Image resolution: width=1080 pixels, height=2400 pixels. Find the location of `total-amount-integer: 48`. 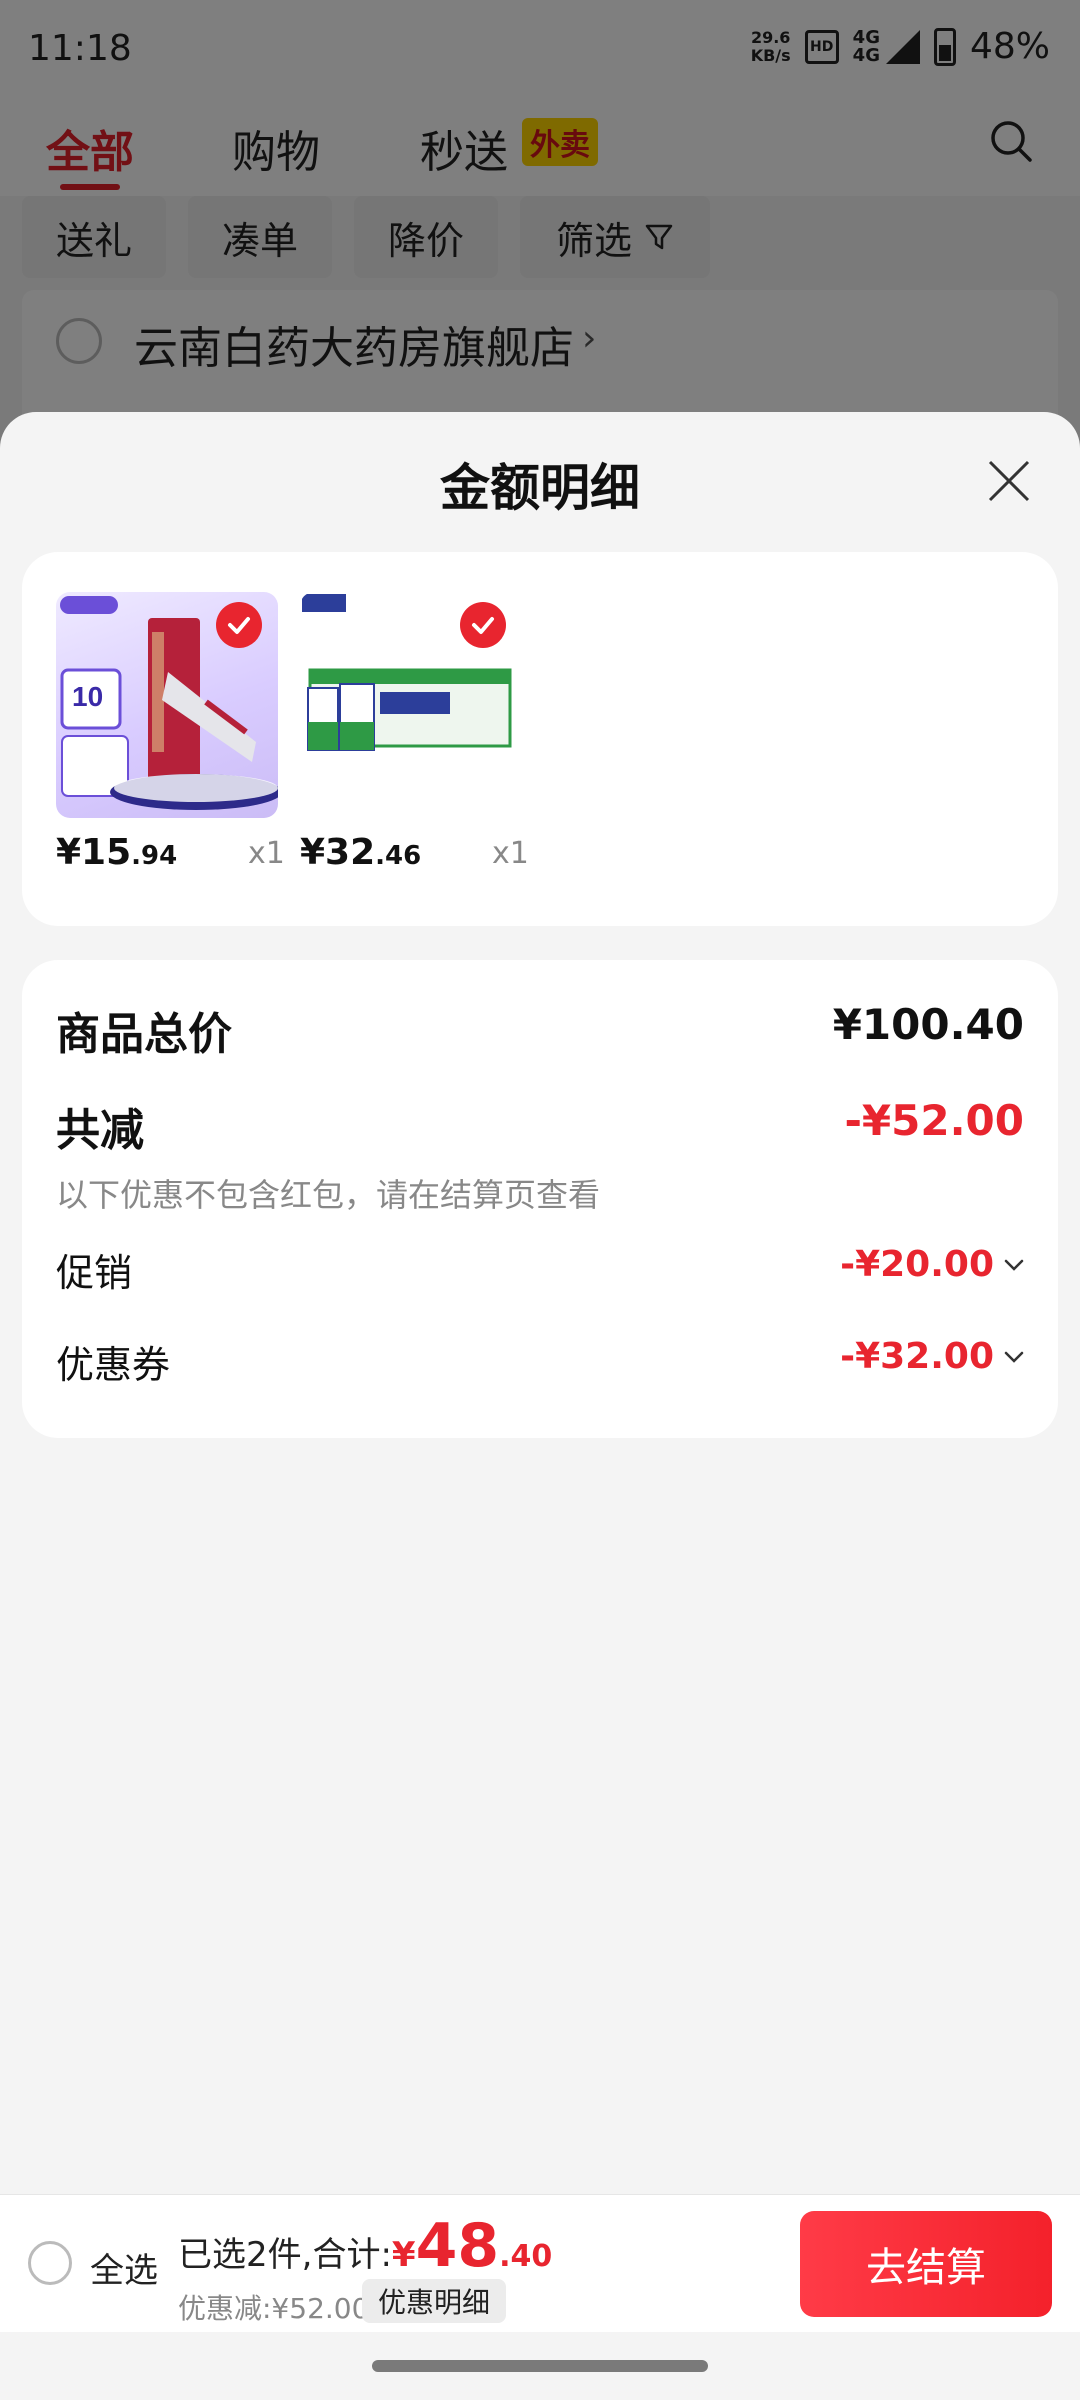

total-amount-integer: 48 is located at coordinates (457, 2246).